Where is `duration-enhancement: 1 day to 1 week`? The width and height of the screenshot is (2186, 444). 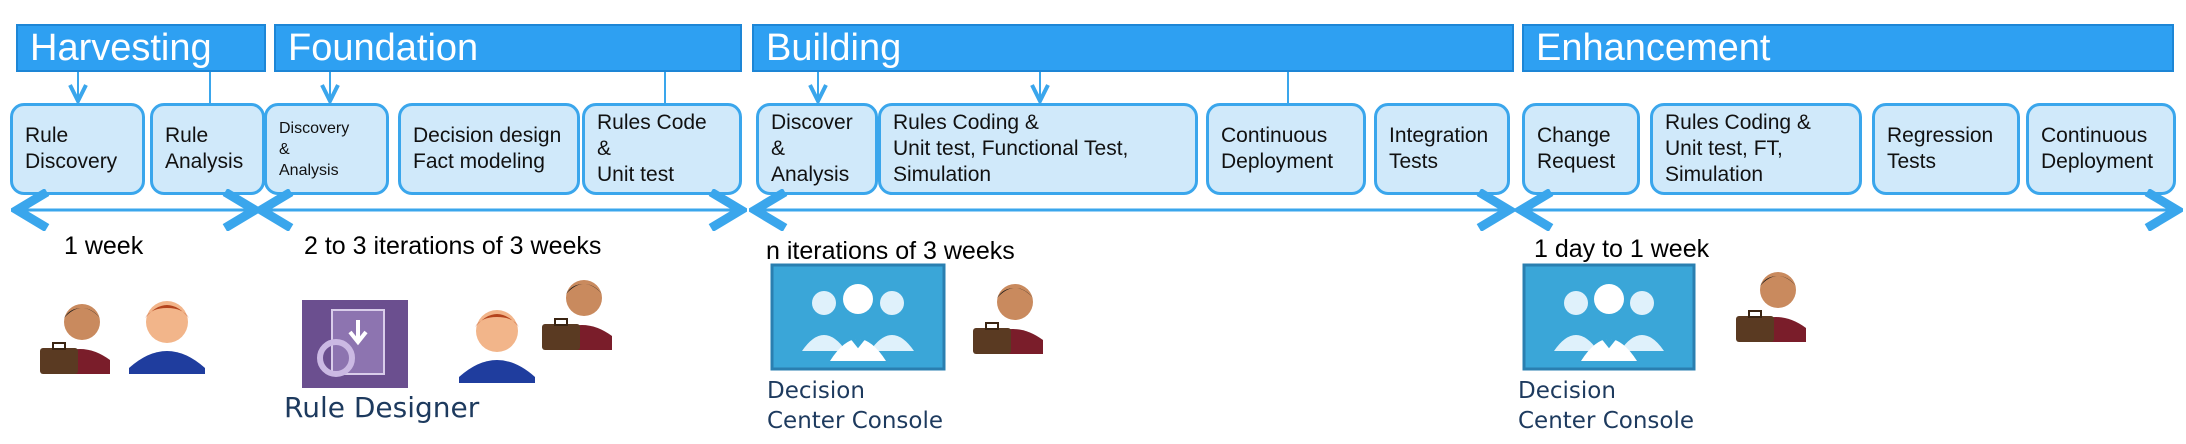 duration-enhancement: 1 day to 1 week is located at coordinates (1622, 249).